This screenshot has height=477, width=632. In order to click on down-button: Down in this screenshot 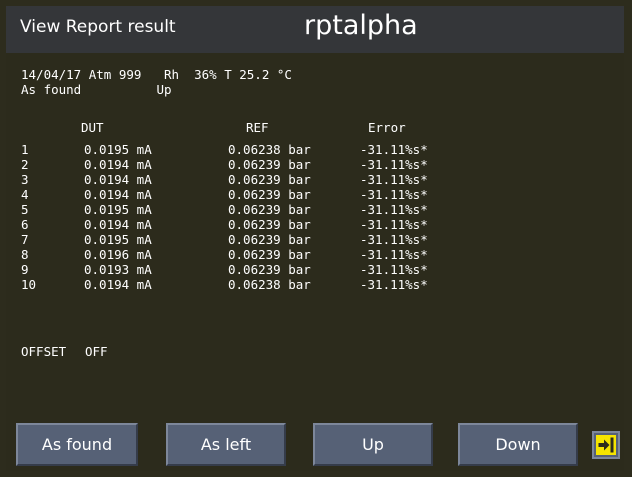, I will do `click(518, 444)`.